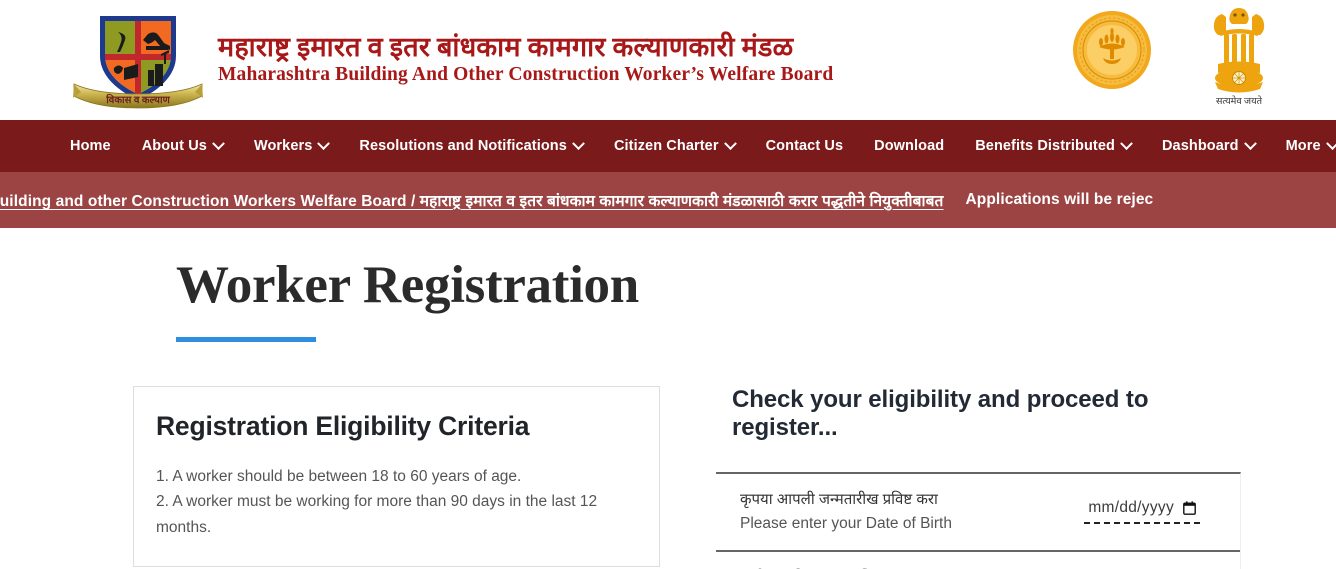 The height and width of the screenshot is (569, 1336). I want to click on date-of-birth-input: mm/dd/yyyy, so click(1142, 512).